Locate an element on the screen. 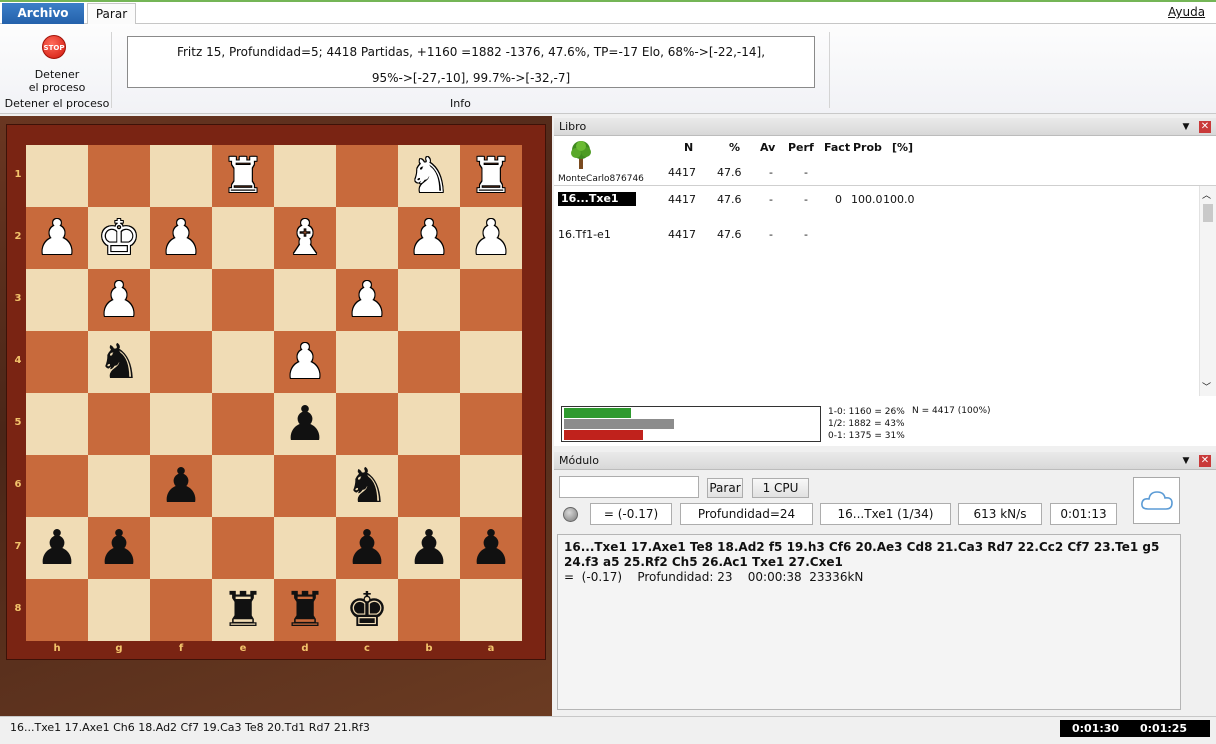  square-h6 is located at coordinates (57, 486).